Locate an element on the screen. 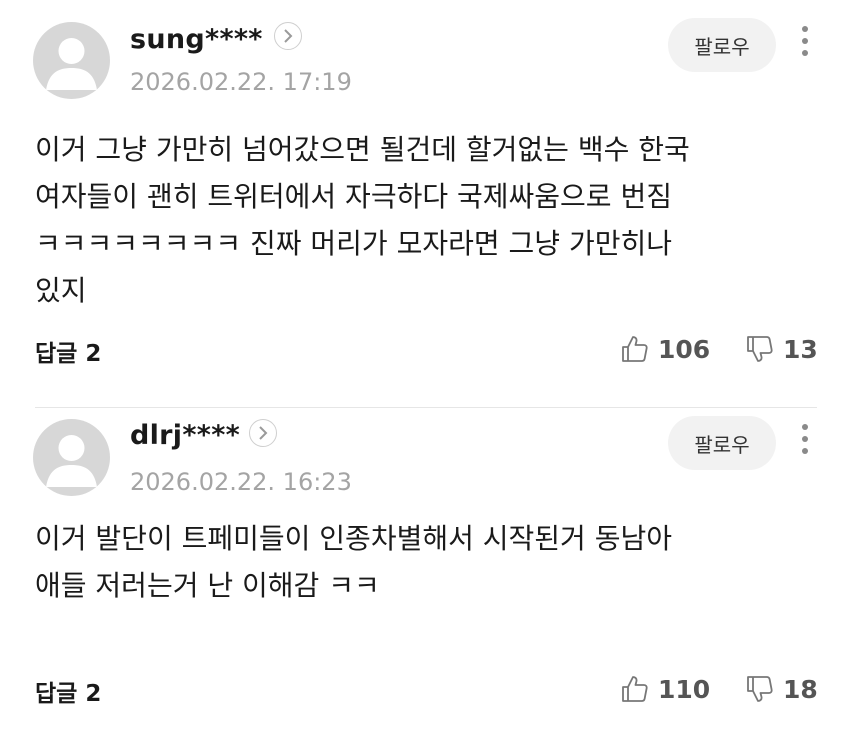  comment-date: 2026.02.22. 17:19 is located at coordinates (241, 82).